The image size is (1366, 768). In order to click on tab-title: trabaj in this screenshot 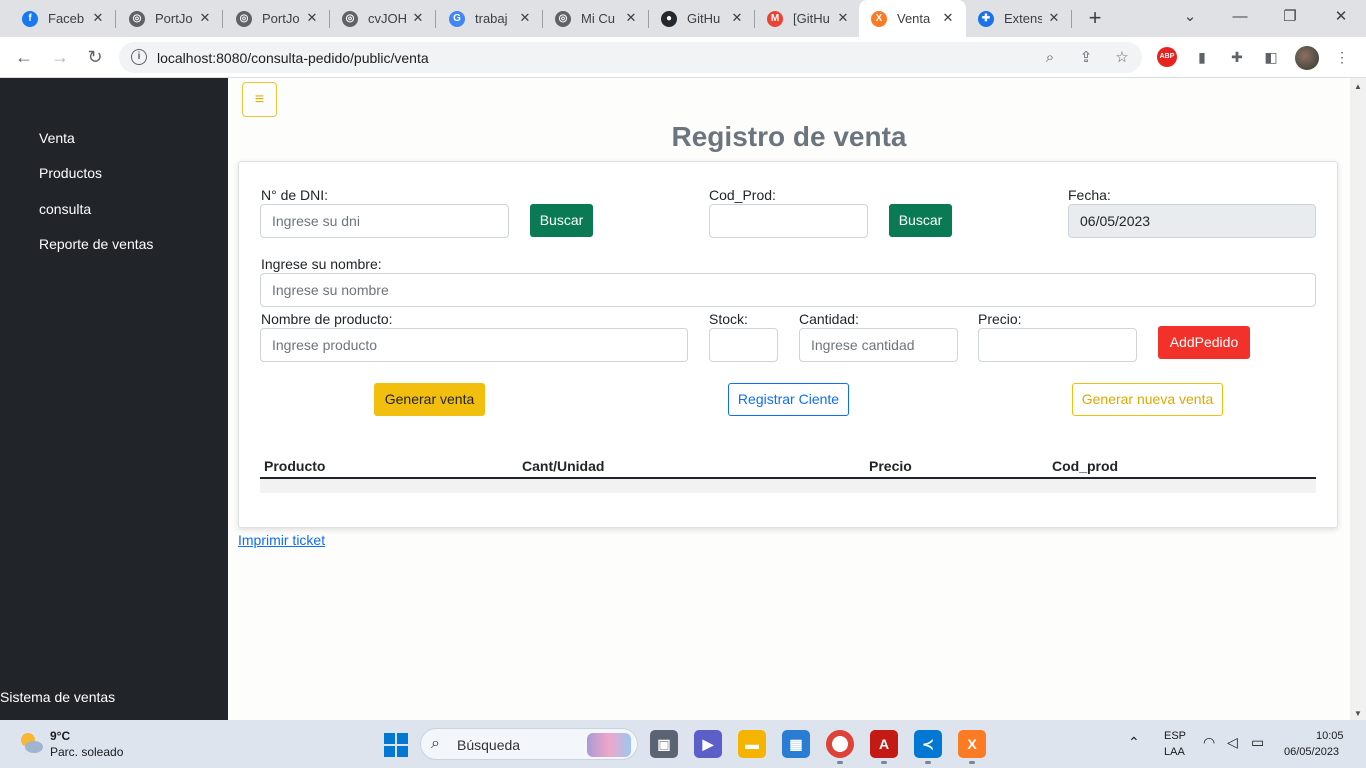, I will do `click(491, 18)`.